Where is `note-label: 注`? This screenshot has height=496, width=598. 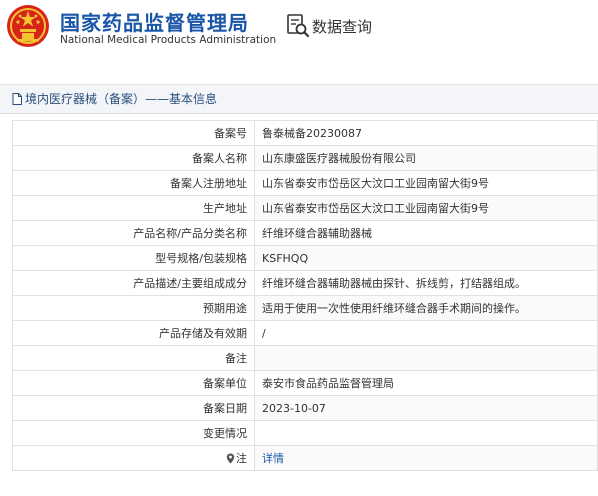
note-label: 注 is located at coordinates (241, 458).